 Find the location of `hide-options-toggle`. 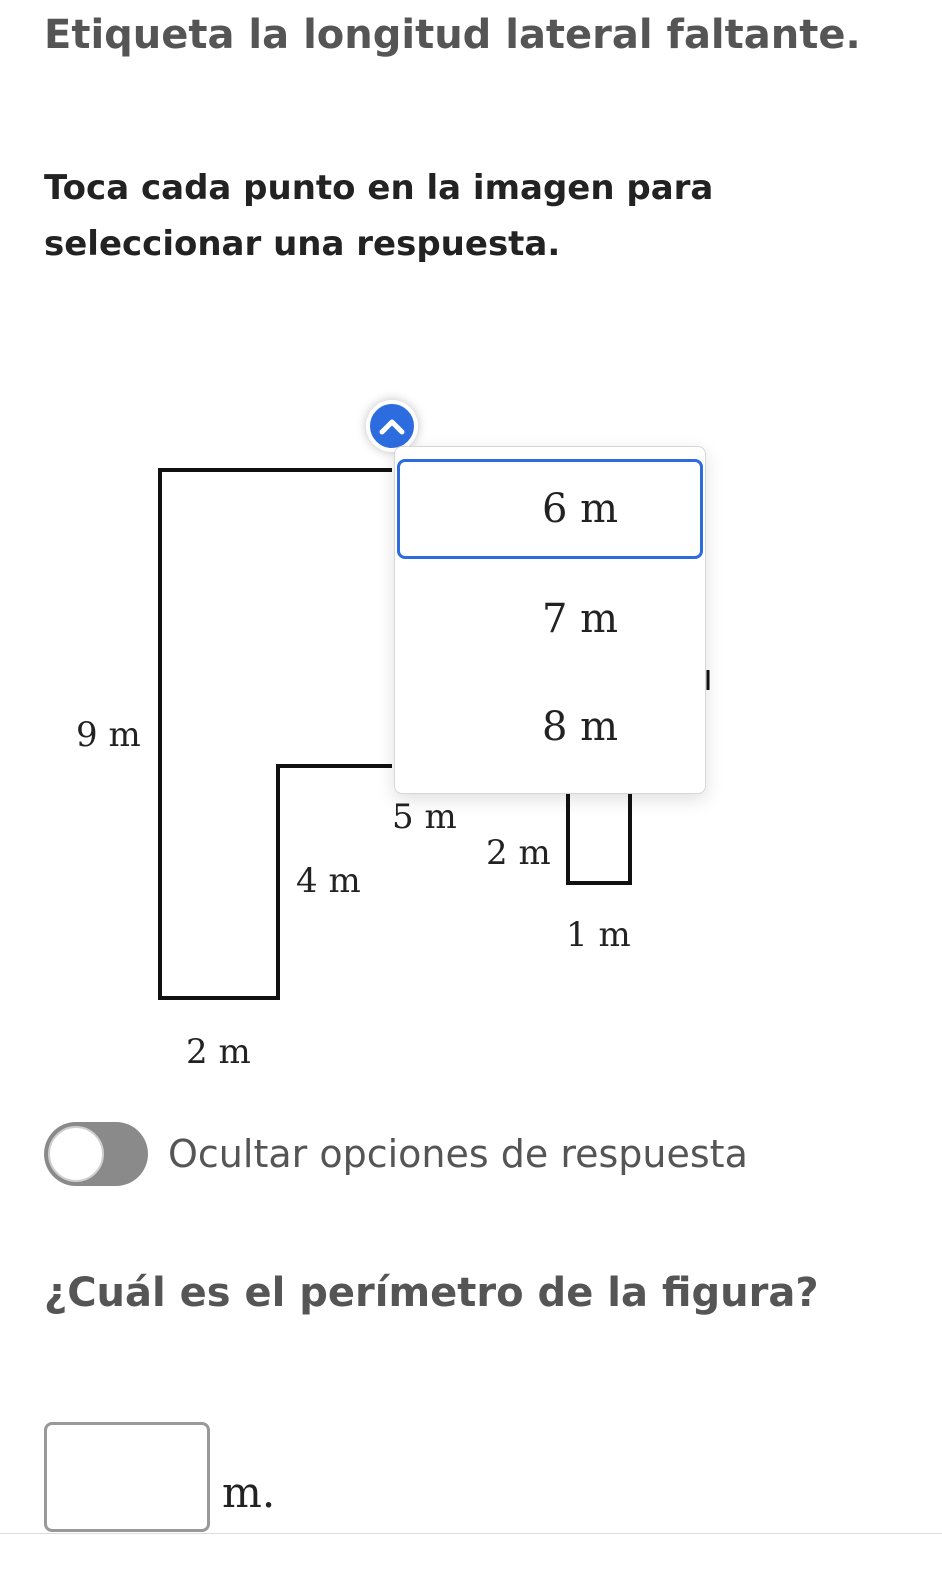

hide-options-toggle is located at coordinates (96, 1154).